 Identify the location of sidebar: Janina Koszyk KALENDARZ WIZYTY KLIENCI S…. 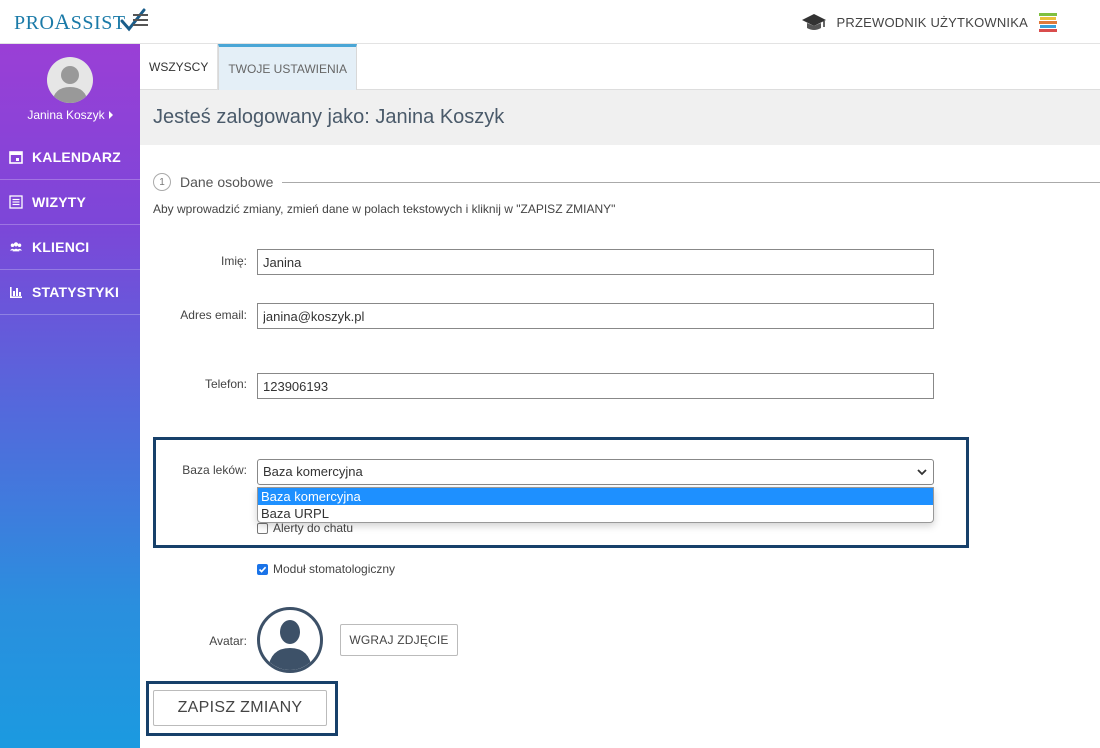
(70, 396).